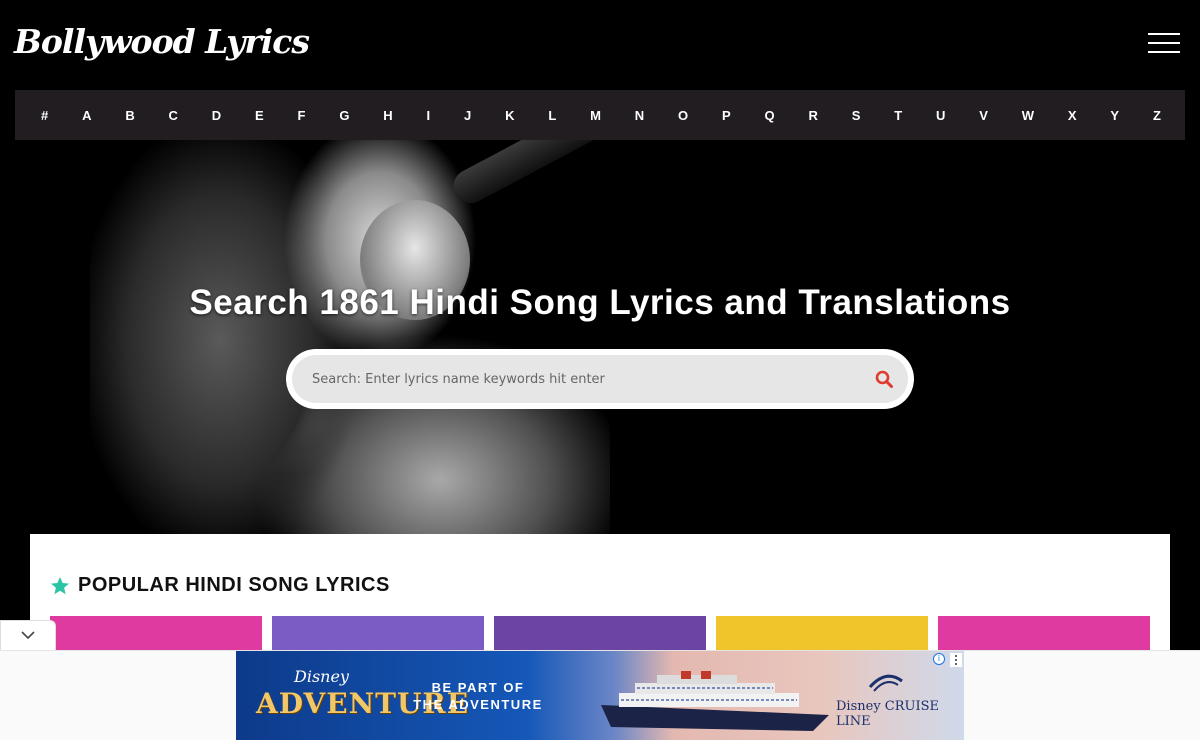 The image size is (1200, 740). What do you see at coordinates (639, 115) in the screenshot?
I see `alphabet-link-n: N` at bounding box center [639, 115].